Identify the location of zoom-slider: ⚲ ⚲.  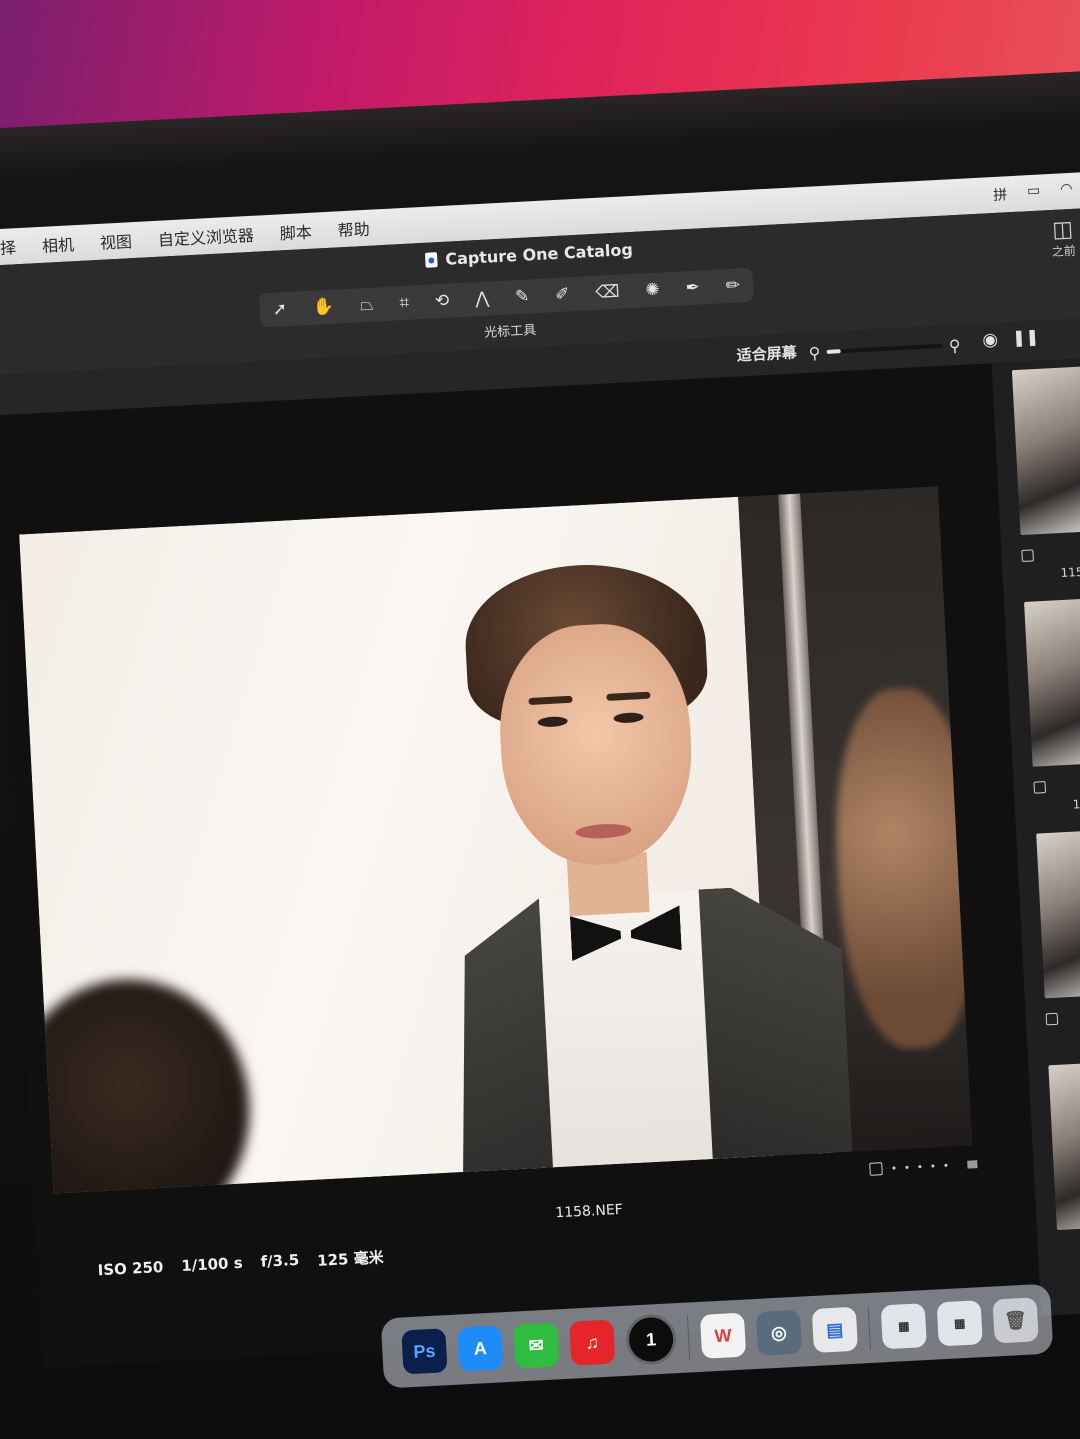
(884, 349).